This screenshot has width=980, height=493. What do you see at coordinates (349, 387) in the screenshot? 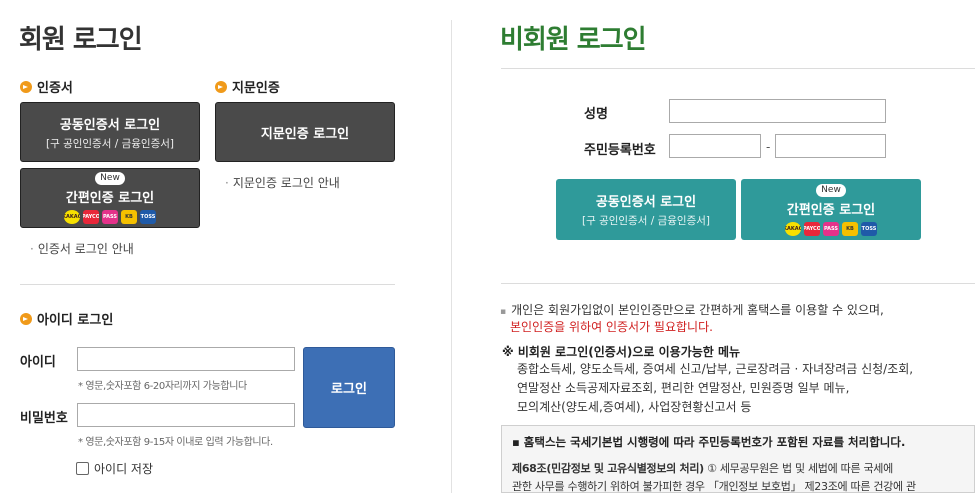
I see `login-button: 로그인` at bounding box center [349, 387].